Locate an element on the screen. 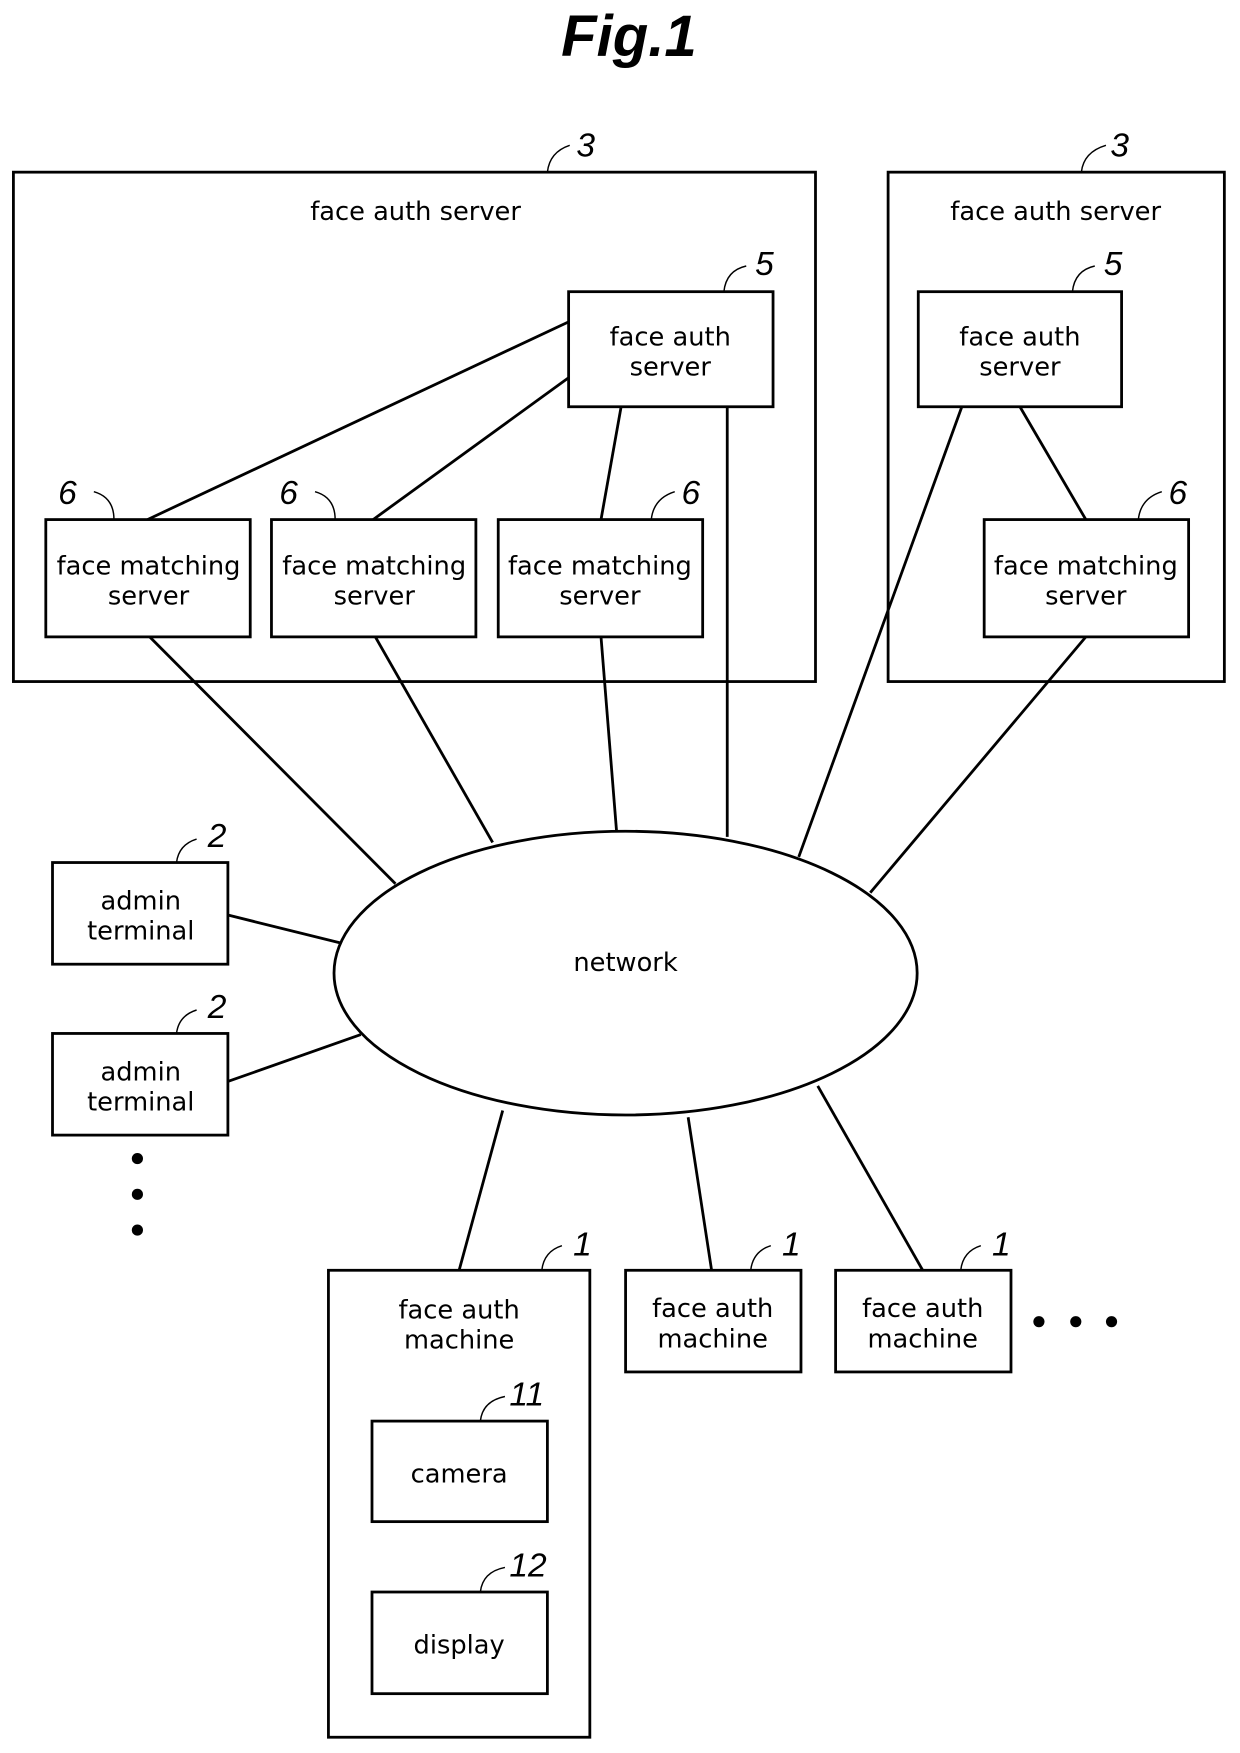 This screenshot has height=1753, width=1240. ref-number: 11 is located at coordinates (526, 1394).